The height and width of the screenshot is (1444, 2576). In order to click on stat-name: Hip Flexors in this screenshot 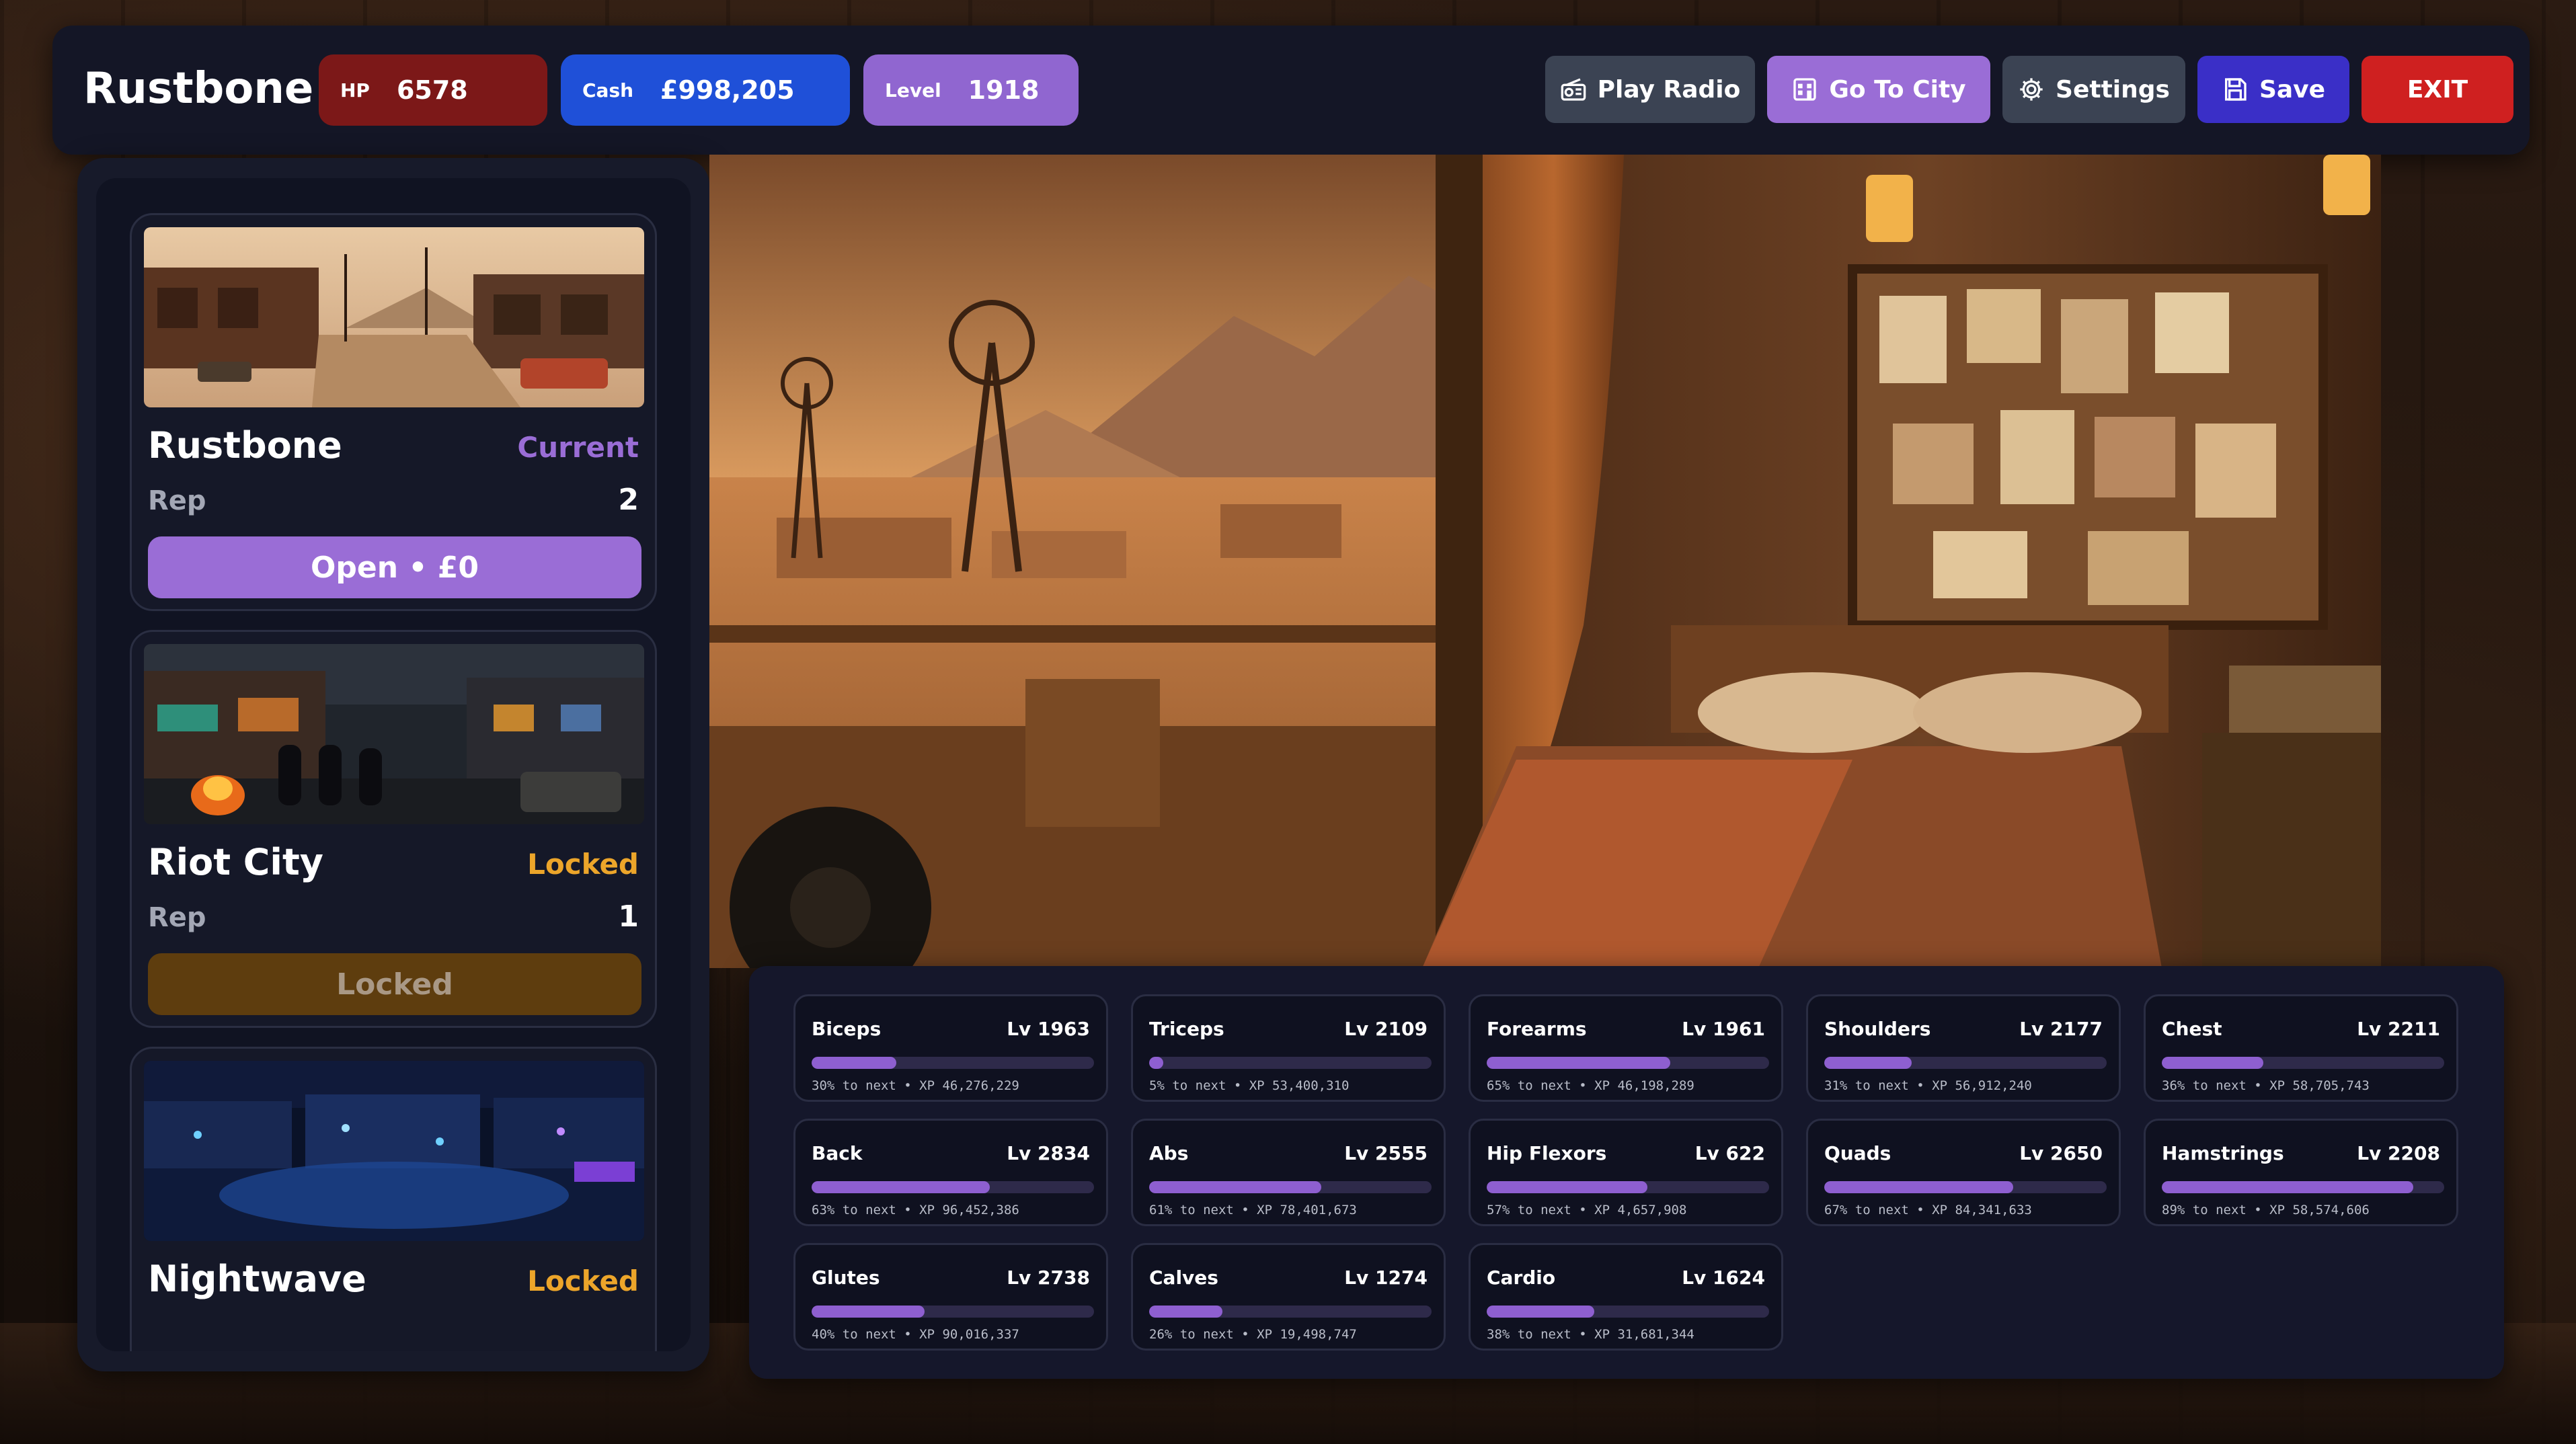, I will do `click(1547, 1153)`.